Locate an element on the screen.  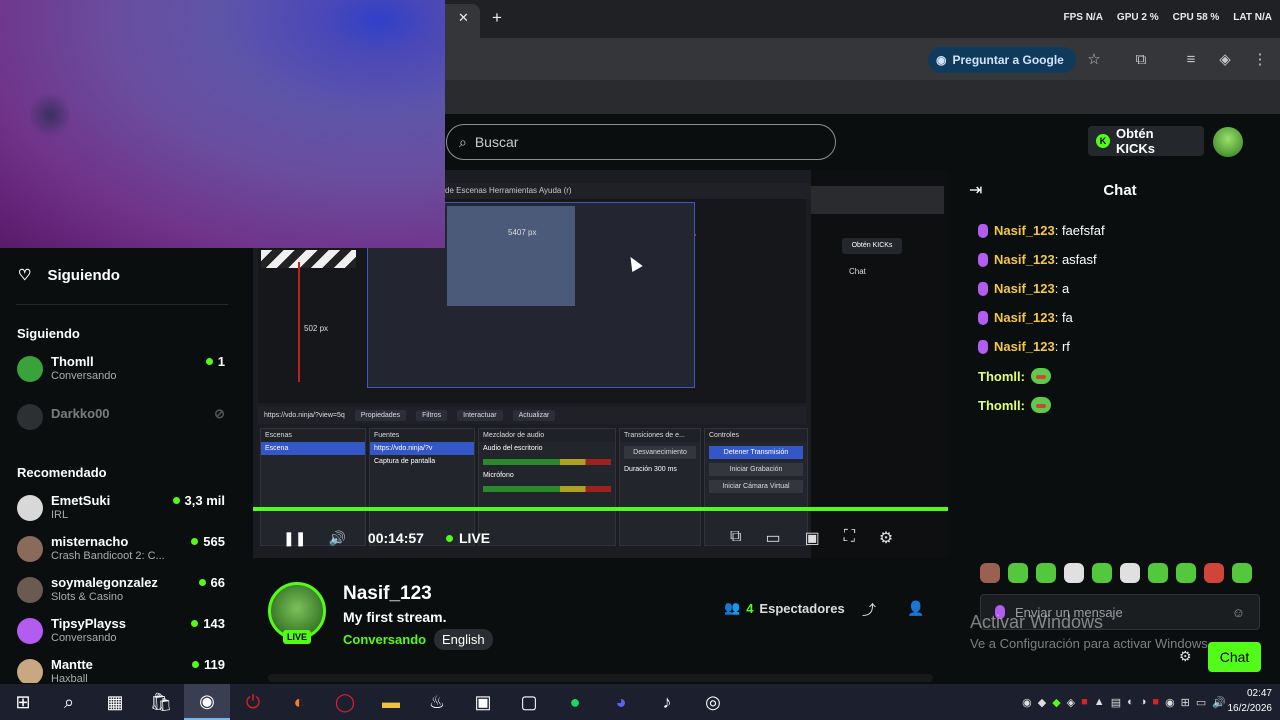
sidebar-channel-tipsyplayss: TipsyPlayss Conversando 143 is located at coordinates (122, 634).